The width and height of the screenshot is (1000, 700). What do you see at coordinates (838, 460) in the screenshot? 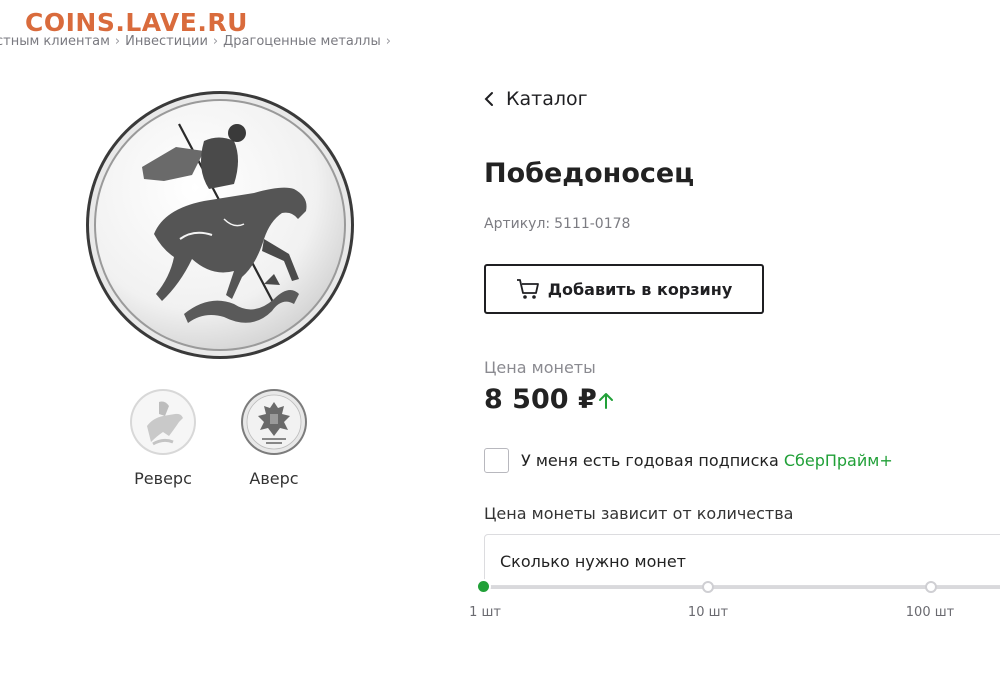
I see `sberprime-link: СберПрайм+` at bounding box center [838, 460].